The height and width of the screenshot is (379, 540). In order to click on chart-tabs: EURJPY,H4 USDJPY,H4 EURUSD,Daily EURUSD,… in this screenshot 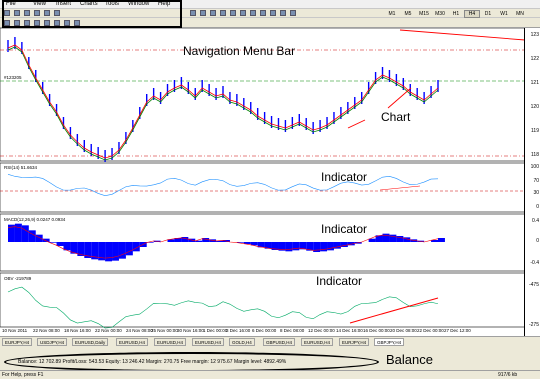, I will do `click(270, 341)`.